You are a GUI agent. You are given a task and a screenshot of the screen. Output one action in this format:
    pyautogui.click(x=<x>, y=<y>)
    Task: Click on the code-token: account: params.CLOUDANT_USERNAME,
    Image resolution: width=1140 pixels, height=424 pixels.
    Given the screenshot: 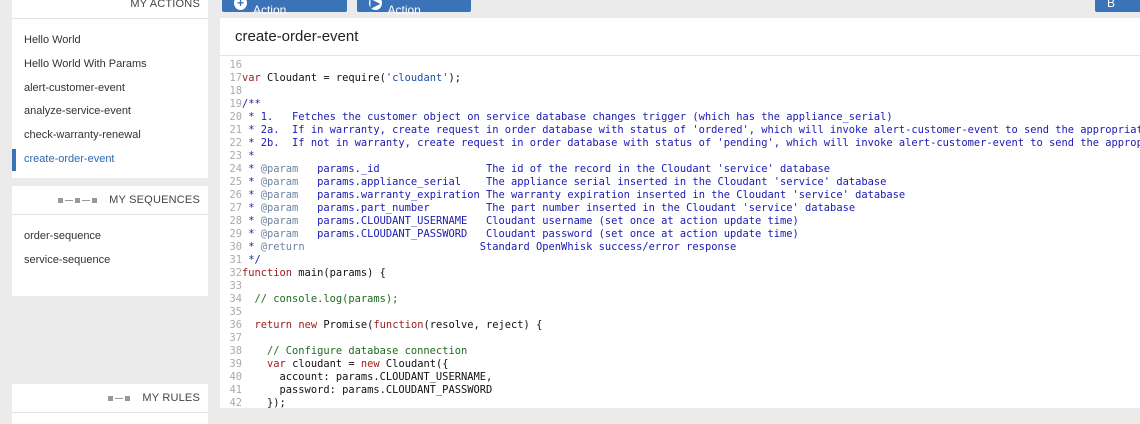 What is the action you would take?
    pyautogui.click(x=367, y=377)
    